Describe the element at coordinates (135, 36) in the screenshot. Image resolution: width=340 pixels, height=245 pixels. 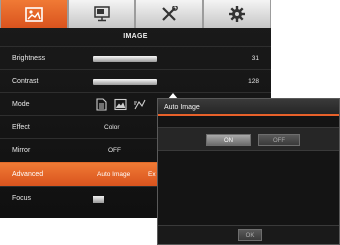
I see `page-title: IMAGE` at that location.